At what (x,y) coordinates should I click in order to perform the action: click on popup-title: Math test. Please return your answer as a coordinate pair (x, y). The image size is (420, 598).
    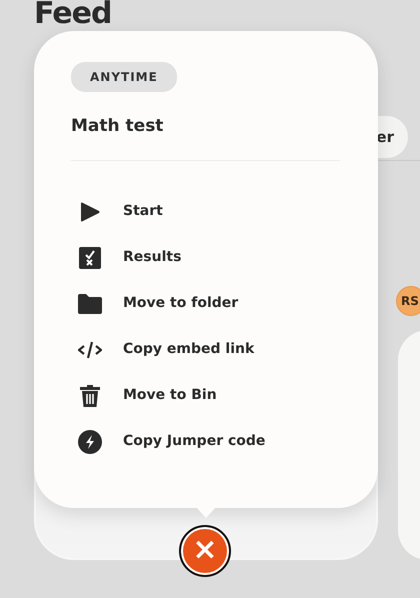
    Looking at the image, I should click on (117, 126).